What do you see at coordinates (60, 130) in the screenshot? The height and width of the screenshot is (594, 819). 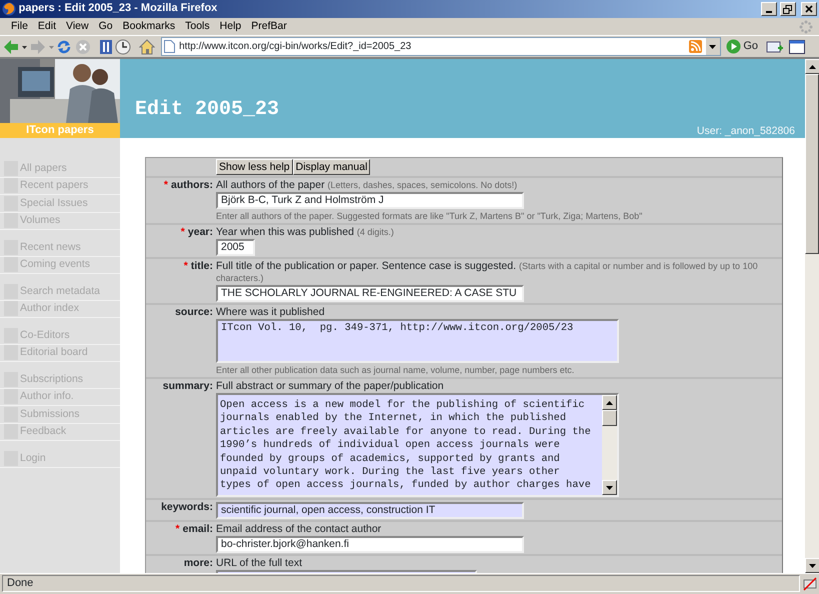 I see `site-brand: ITcon papers` at bounding box center [60, 130].